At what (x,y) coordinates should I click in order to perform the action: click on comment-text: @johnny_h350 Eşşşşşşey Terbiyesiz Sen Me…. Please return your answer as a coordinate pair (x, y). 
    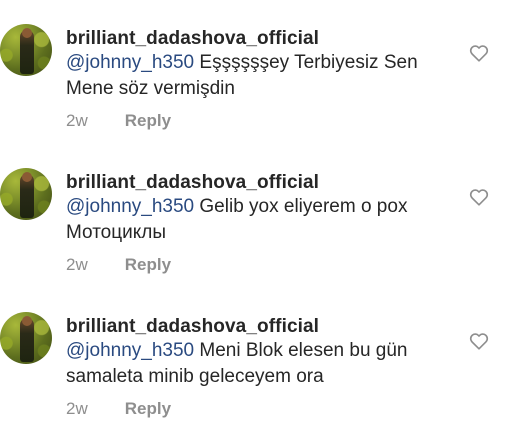
    Looking at the image, I should click on (266, 76).